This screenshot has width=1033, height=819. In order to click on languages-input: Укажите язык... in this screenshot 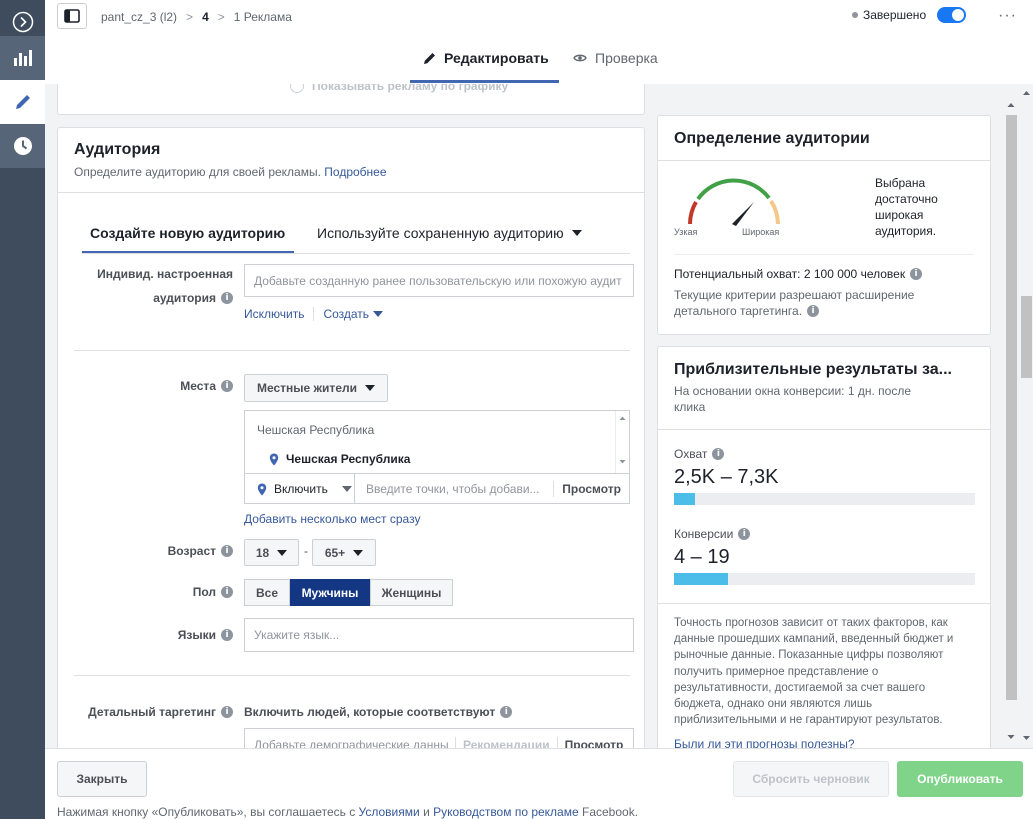, I will do `click(439, 635)`.